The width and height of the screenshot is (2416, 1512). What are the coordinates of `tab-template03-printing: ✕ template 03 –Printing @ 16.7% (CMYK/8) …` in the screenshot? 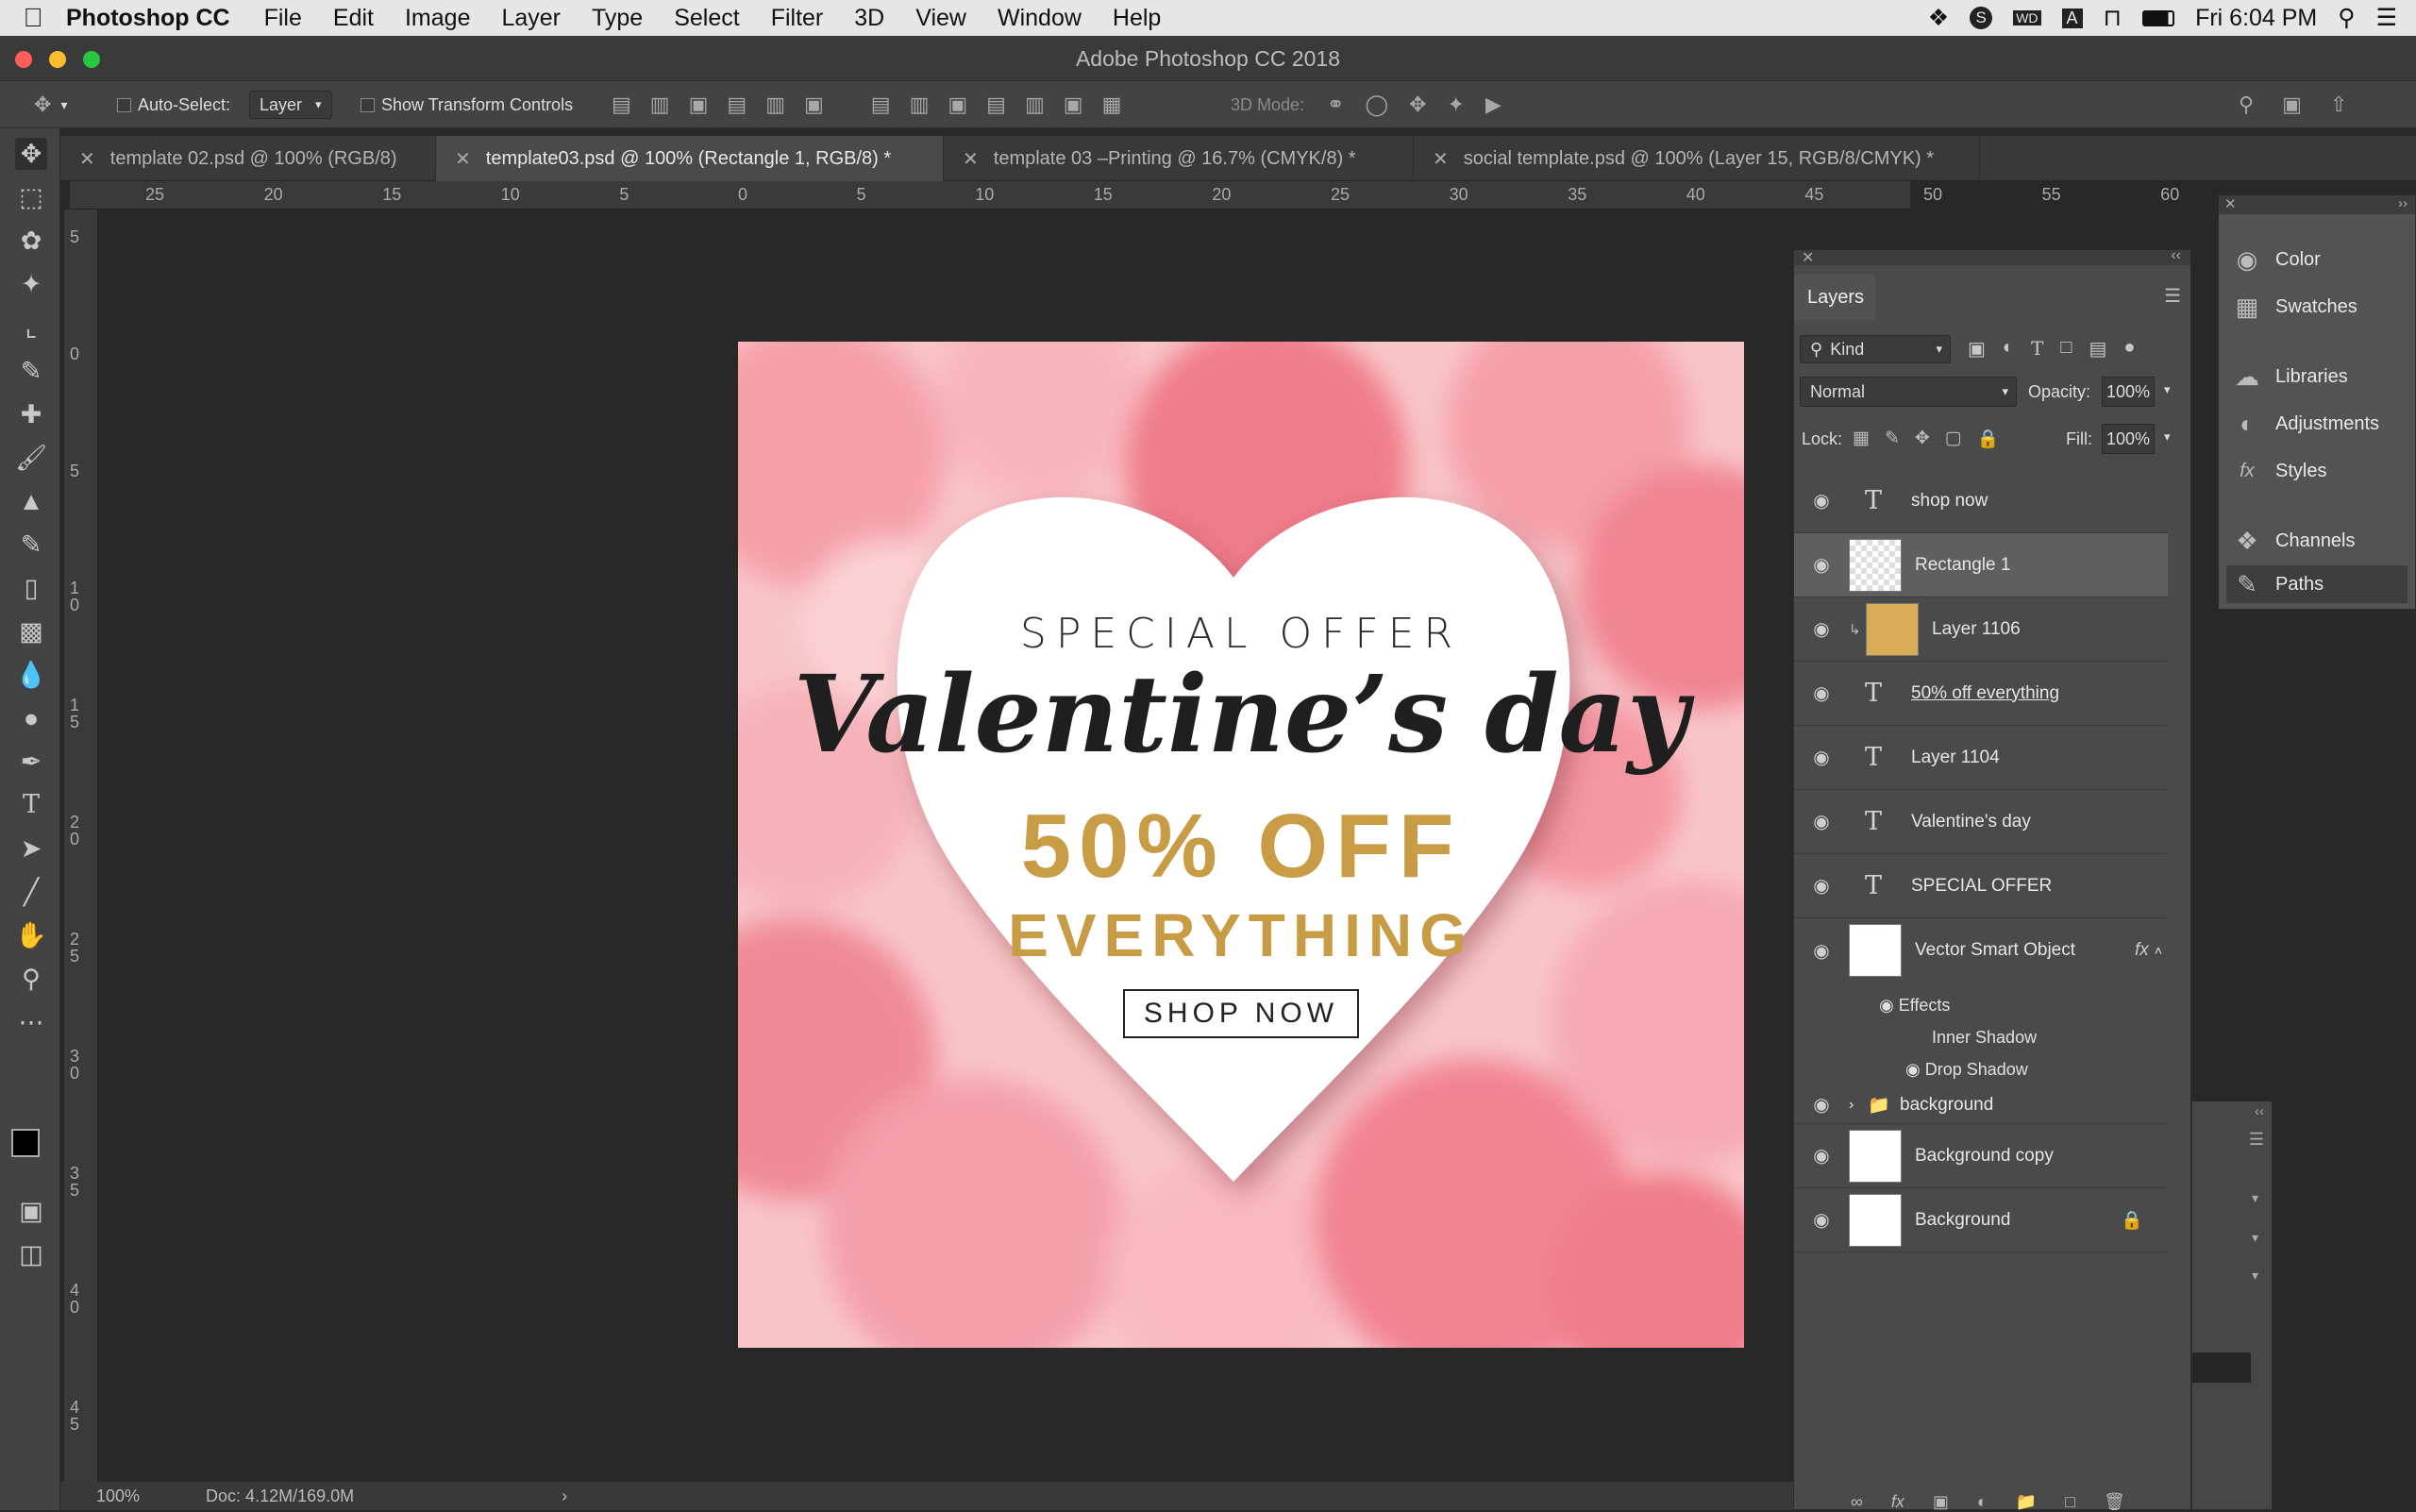 It's located at (1179, 158).